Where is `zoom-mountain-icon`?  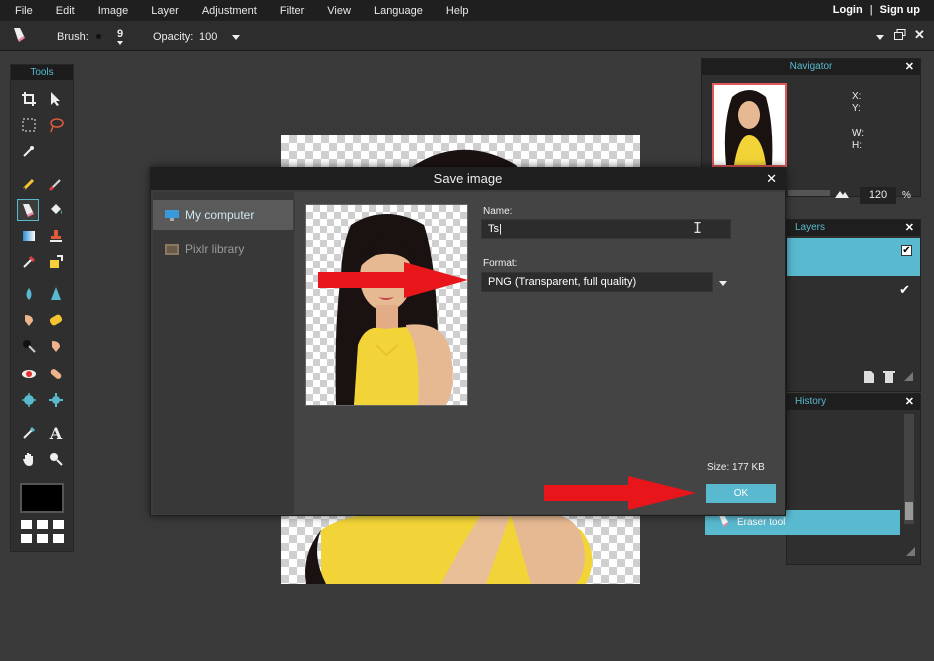
zoom-mountain-icon is located at coordinates (842, 194).